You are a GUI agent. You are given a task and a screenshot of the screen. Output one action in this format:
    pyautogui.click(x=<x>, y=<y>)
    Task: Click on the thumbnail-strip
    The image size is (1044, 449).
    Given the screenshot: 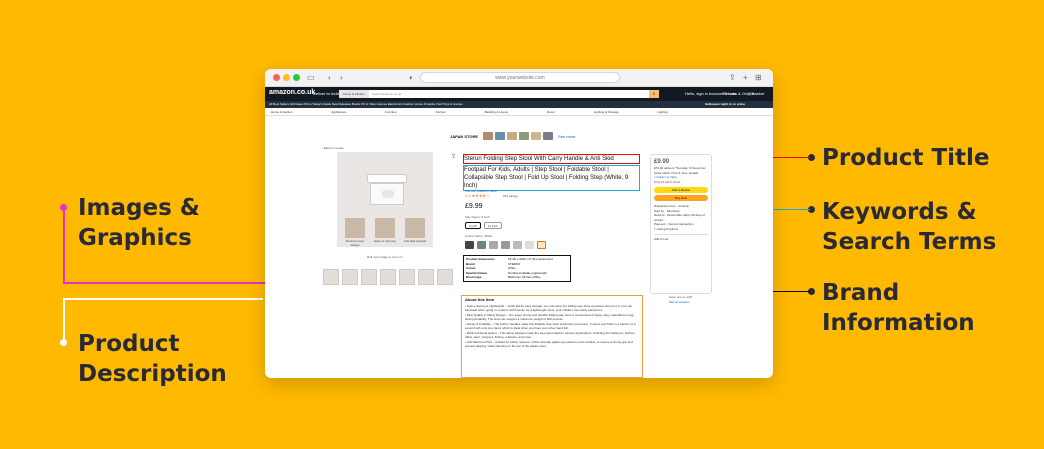 What is the action you would take?
    pyautogui.click(x=388, y=277)
    